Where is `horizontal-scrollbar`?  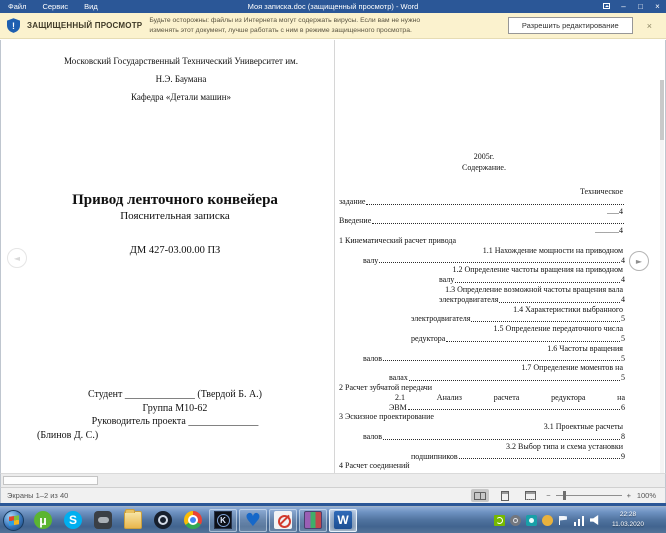
horizontal-scrollbar is located at coordinates (333, 480).